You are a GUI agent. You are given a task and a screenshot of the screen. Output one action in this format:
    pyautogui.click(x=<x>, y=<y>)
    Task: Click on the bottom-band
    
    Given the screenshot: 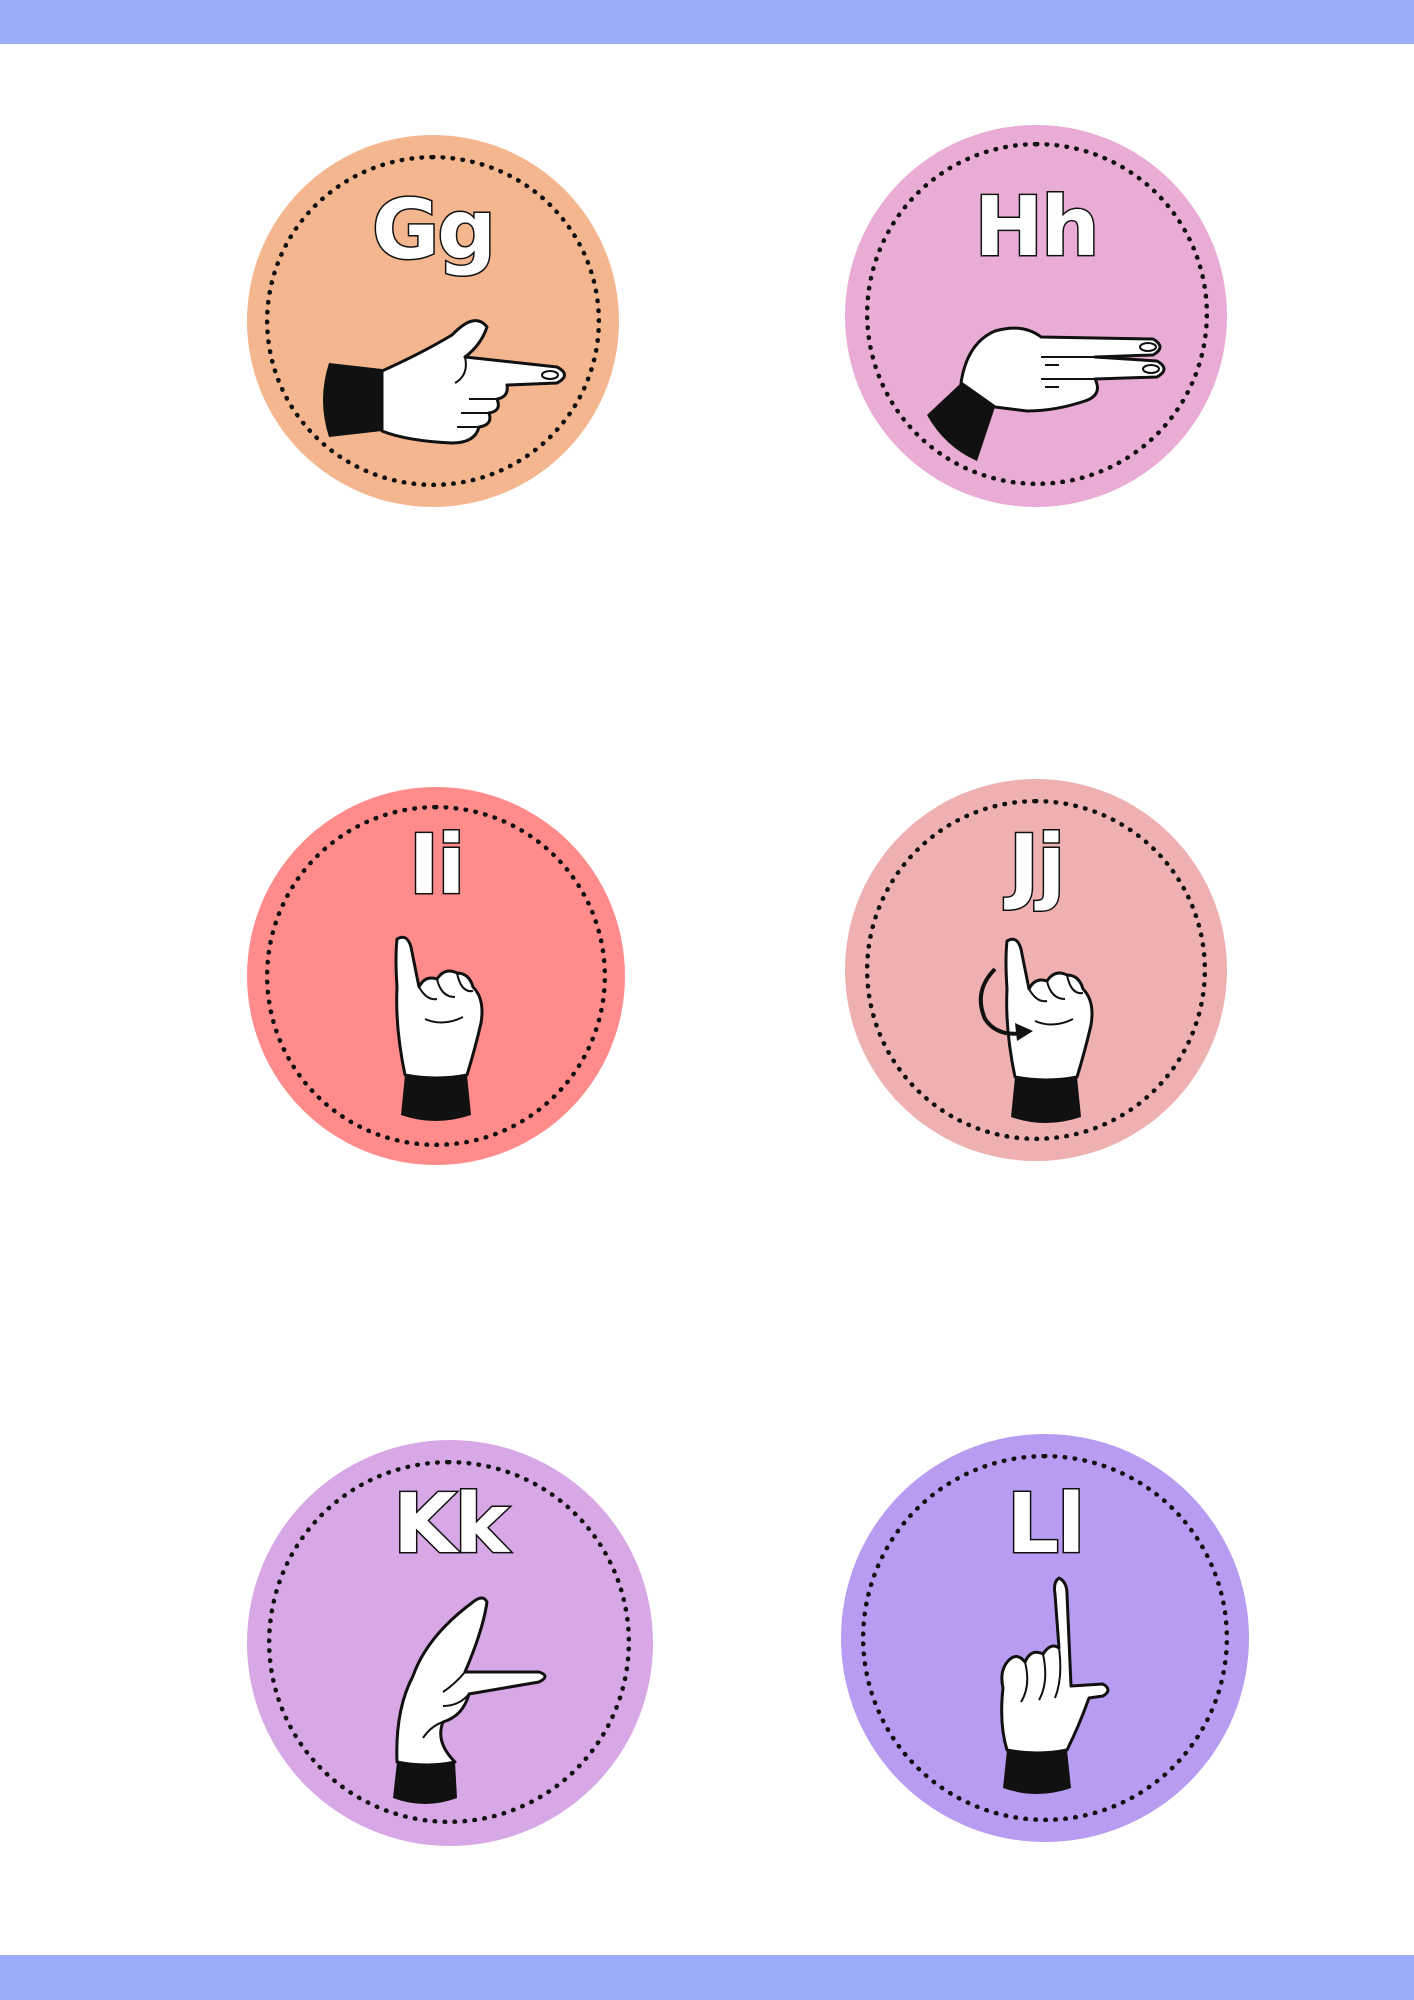 What is the action you would take?
    pyautogui.click(x=707, y=1977)
    